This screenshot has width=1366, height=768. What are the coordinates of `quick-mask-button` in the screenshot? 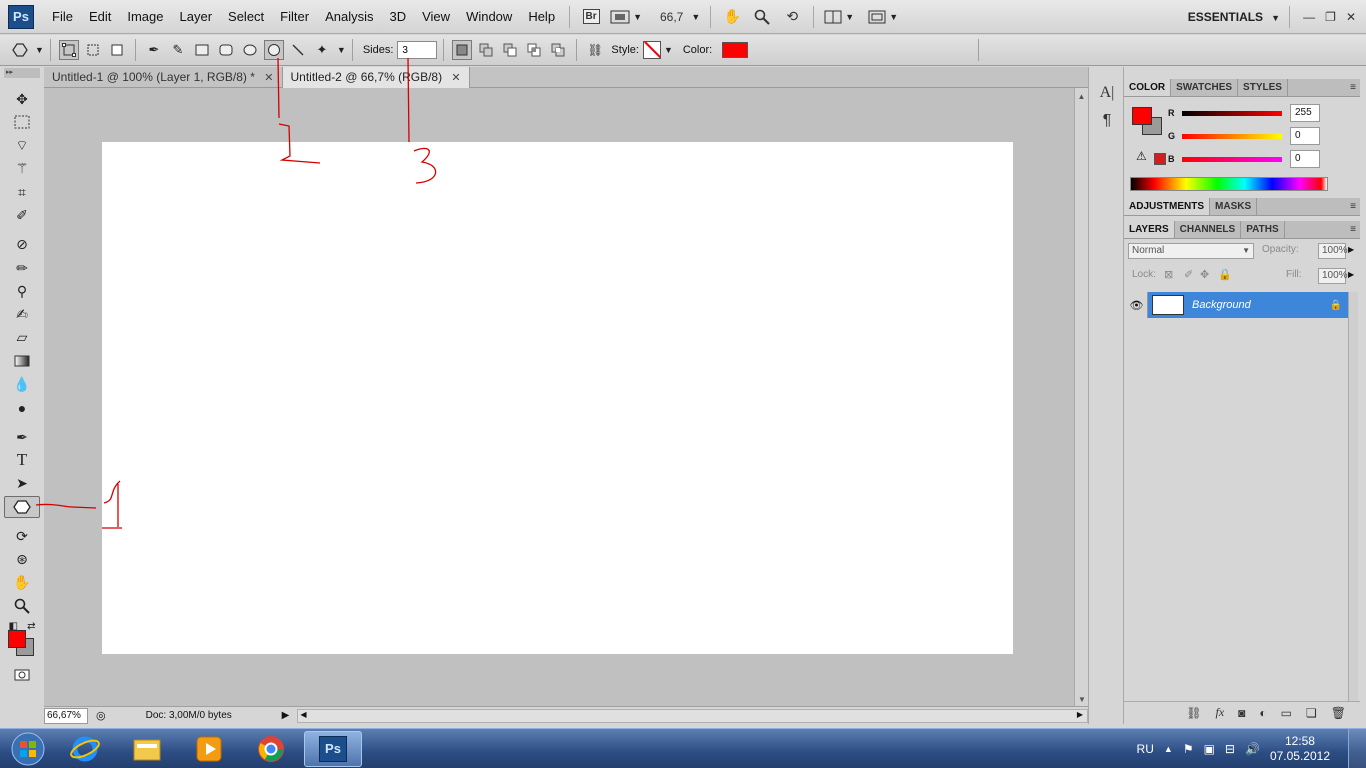 It's located at (22, 675).